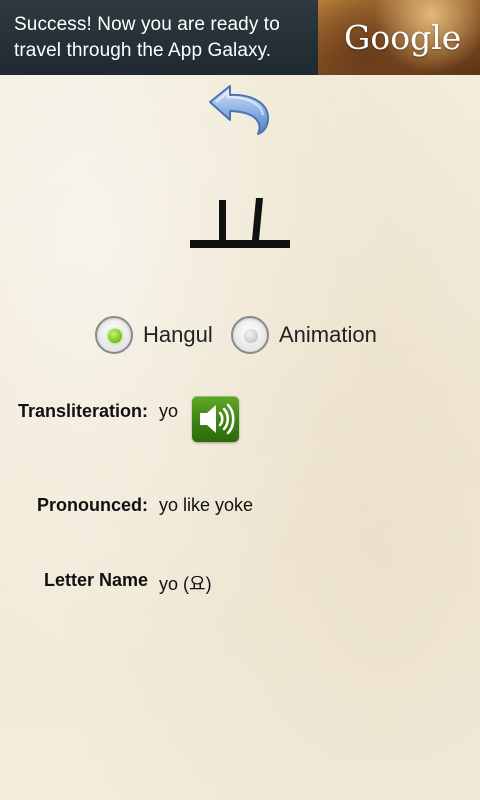 This screenshot has width=480, height=800. Describe the element at coordinates (185, 584) in the screenshot. I see `letter-name-value: yo (요)` at that location.